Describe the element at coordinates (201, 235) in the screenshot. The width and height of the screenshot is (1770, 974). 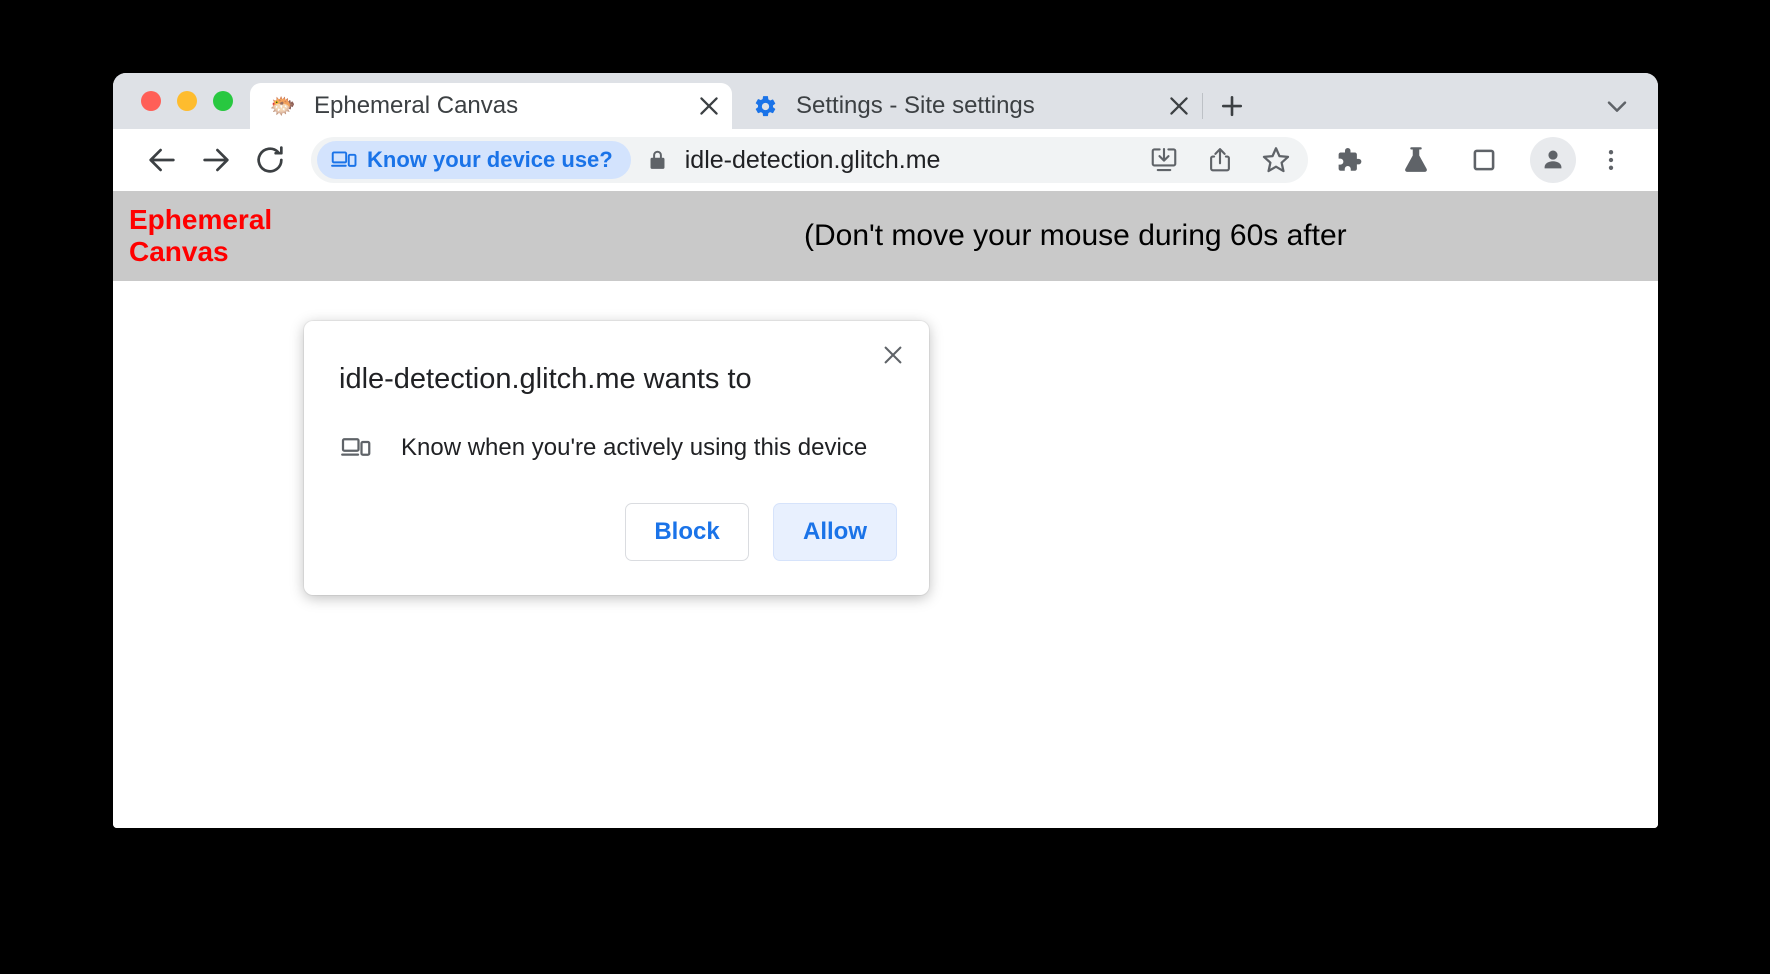
I see `page-title: Ephemeral Canvas` at that location.